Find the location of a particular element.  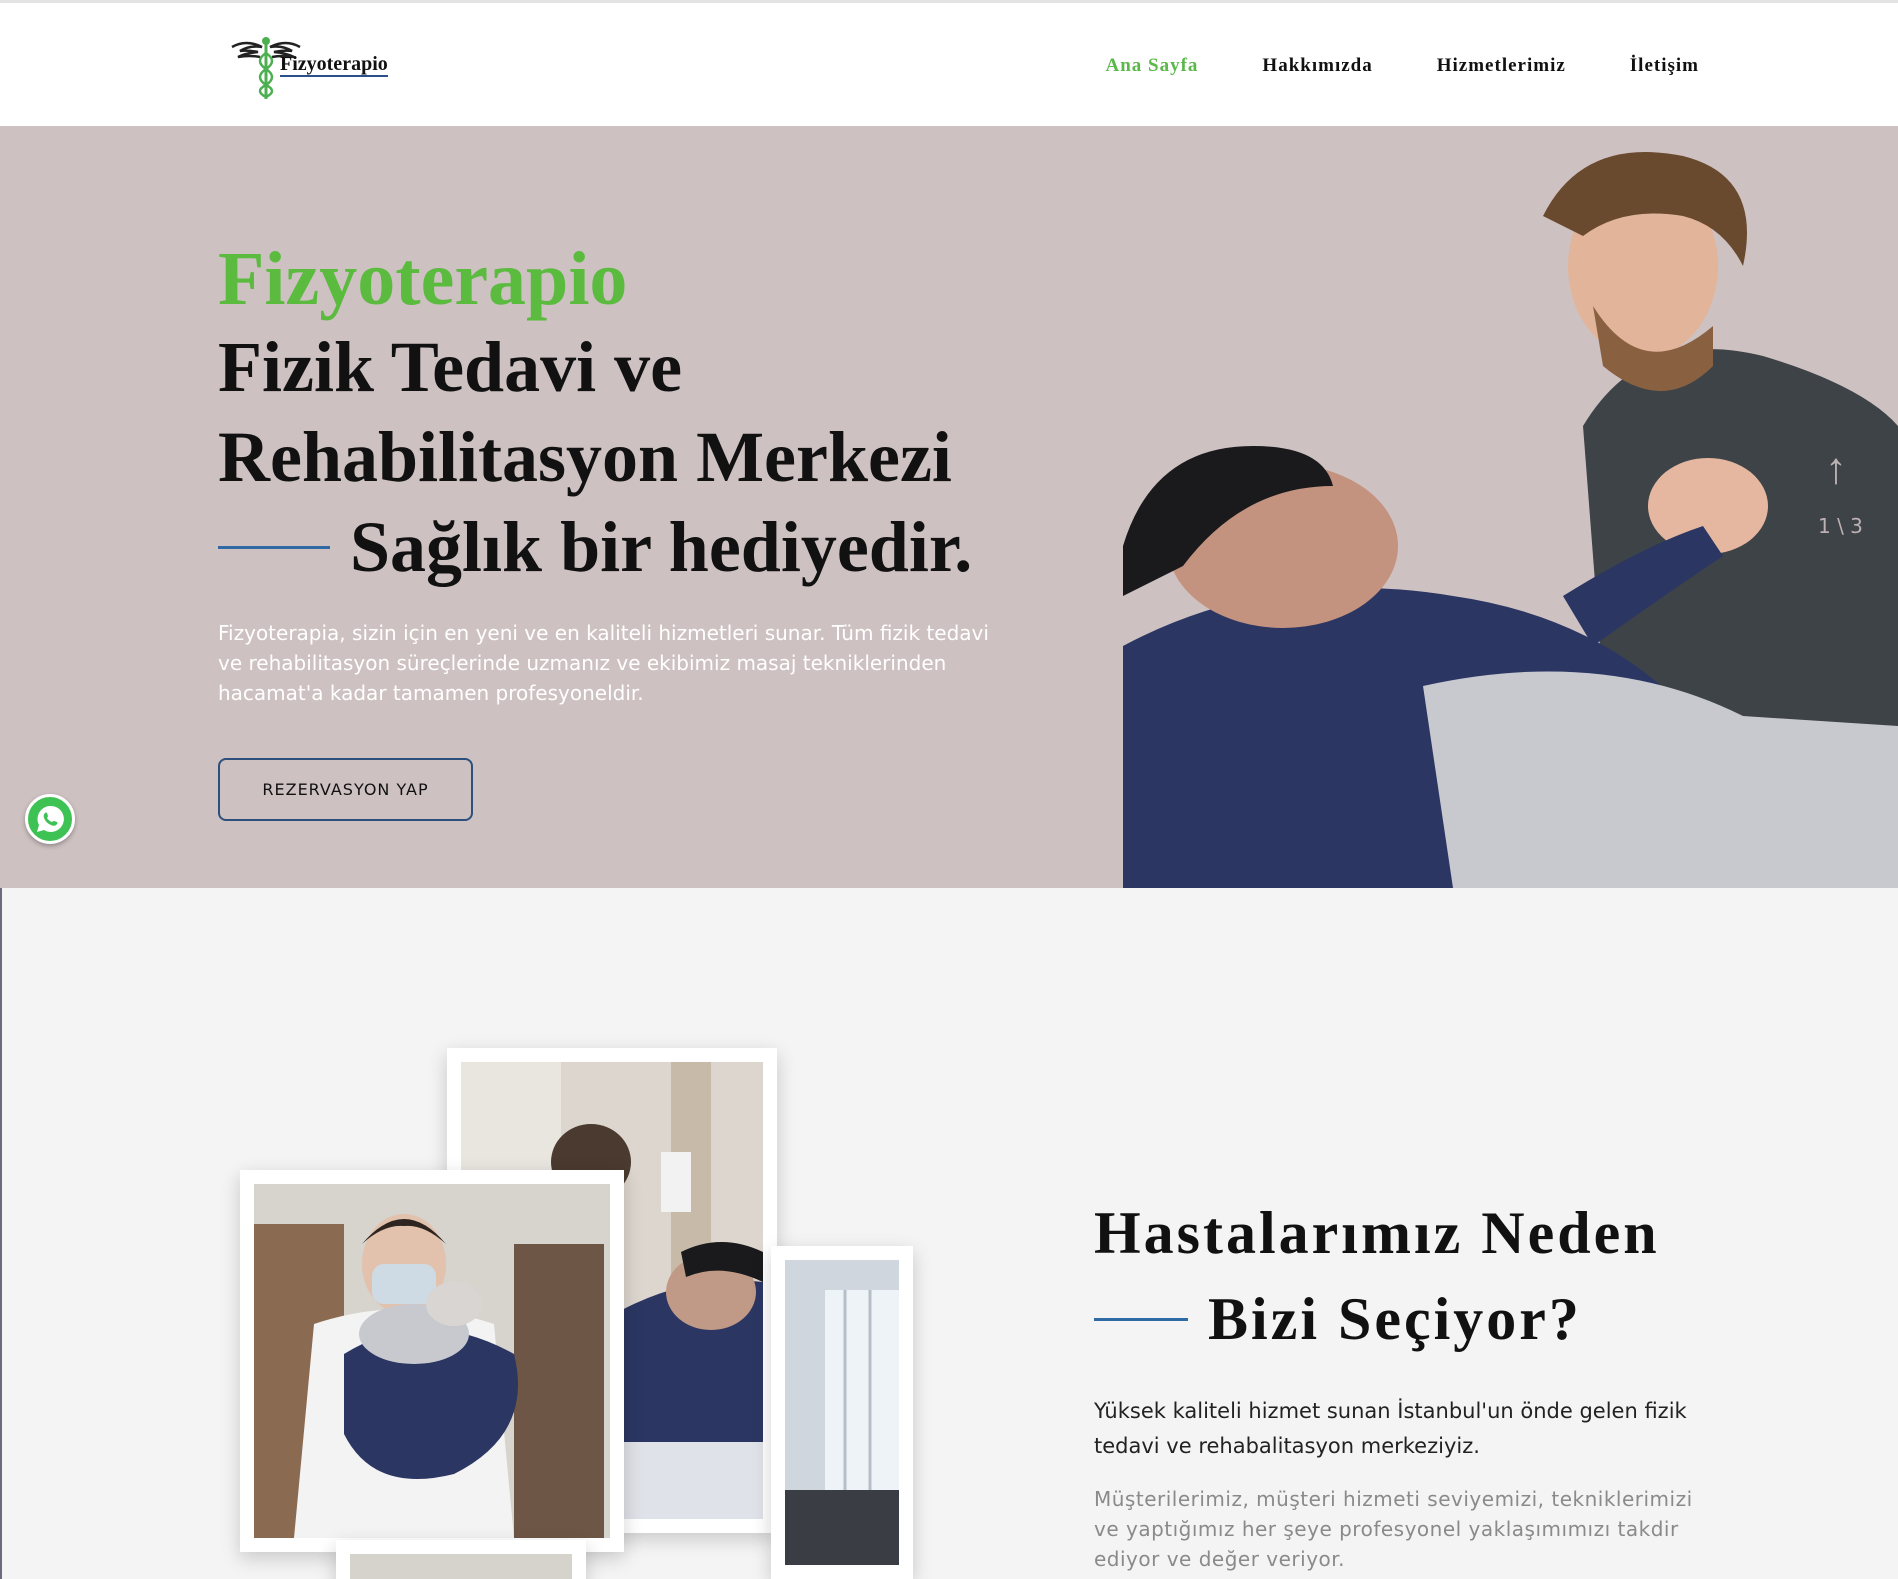

nav-contact: İletişim is located at coordinates (1664, 66).